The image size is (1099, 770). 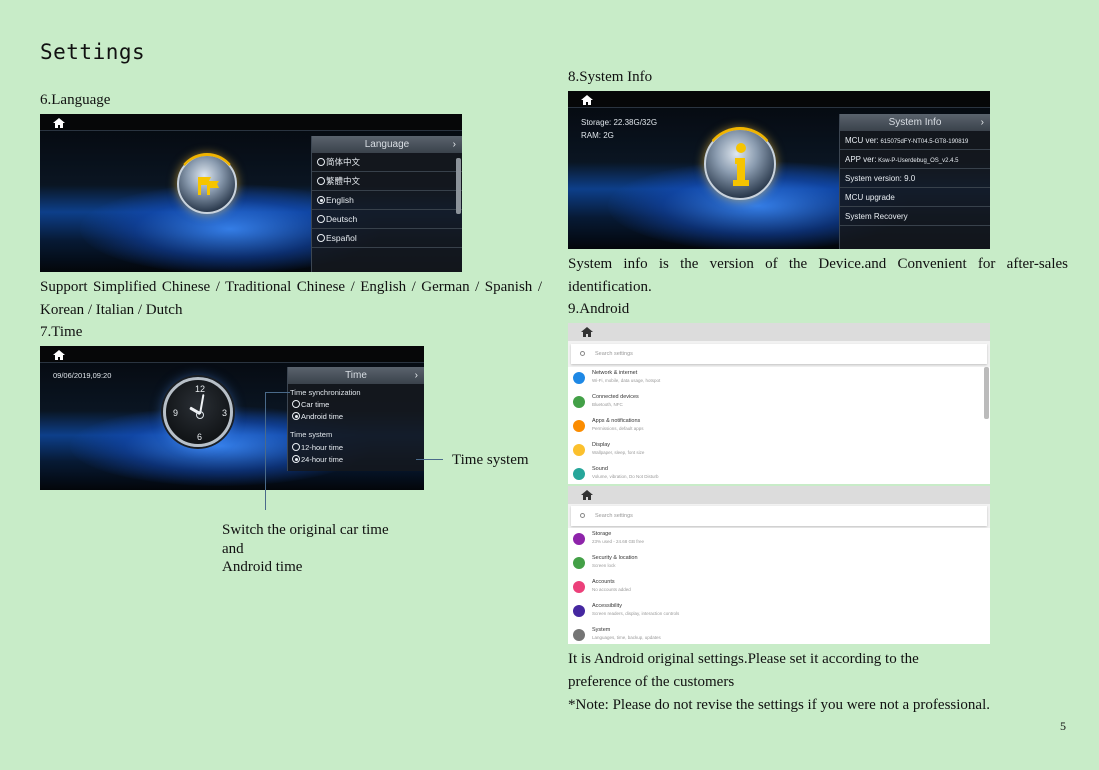 What do you see at coordinates (610, 77) in the screenshot?
I see `system-info-section-label: 8.System Info` at bounding box center [610, 77].